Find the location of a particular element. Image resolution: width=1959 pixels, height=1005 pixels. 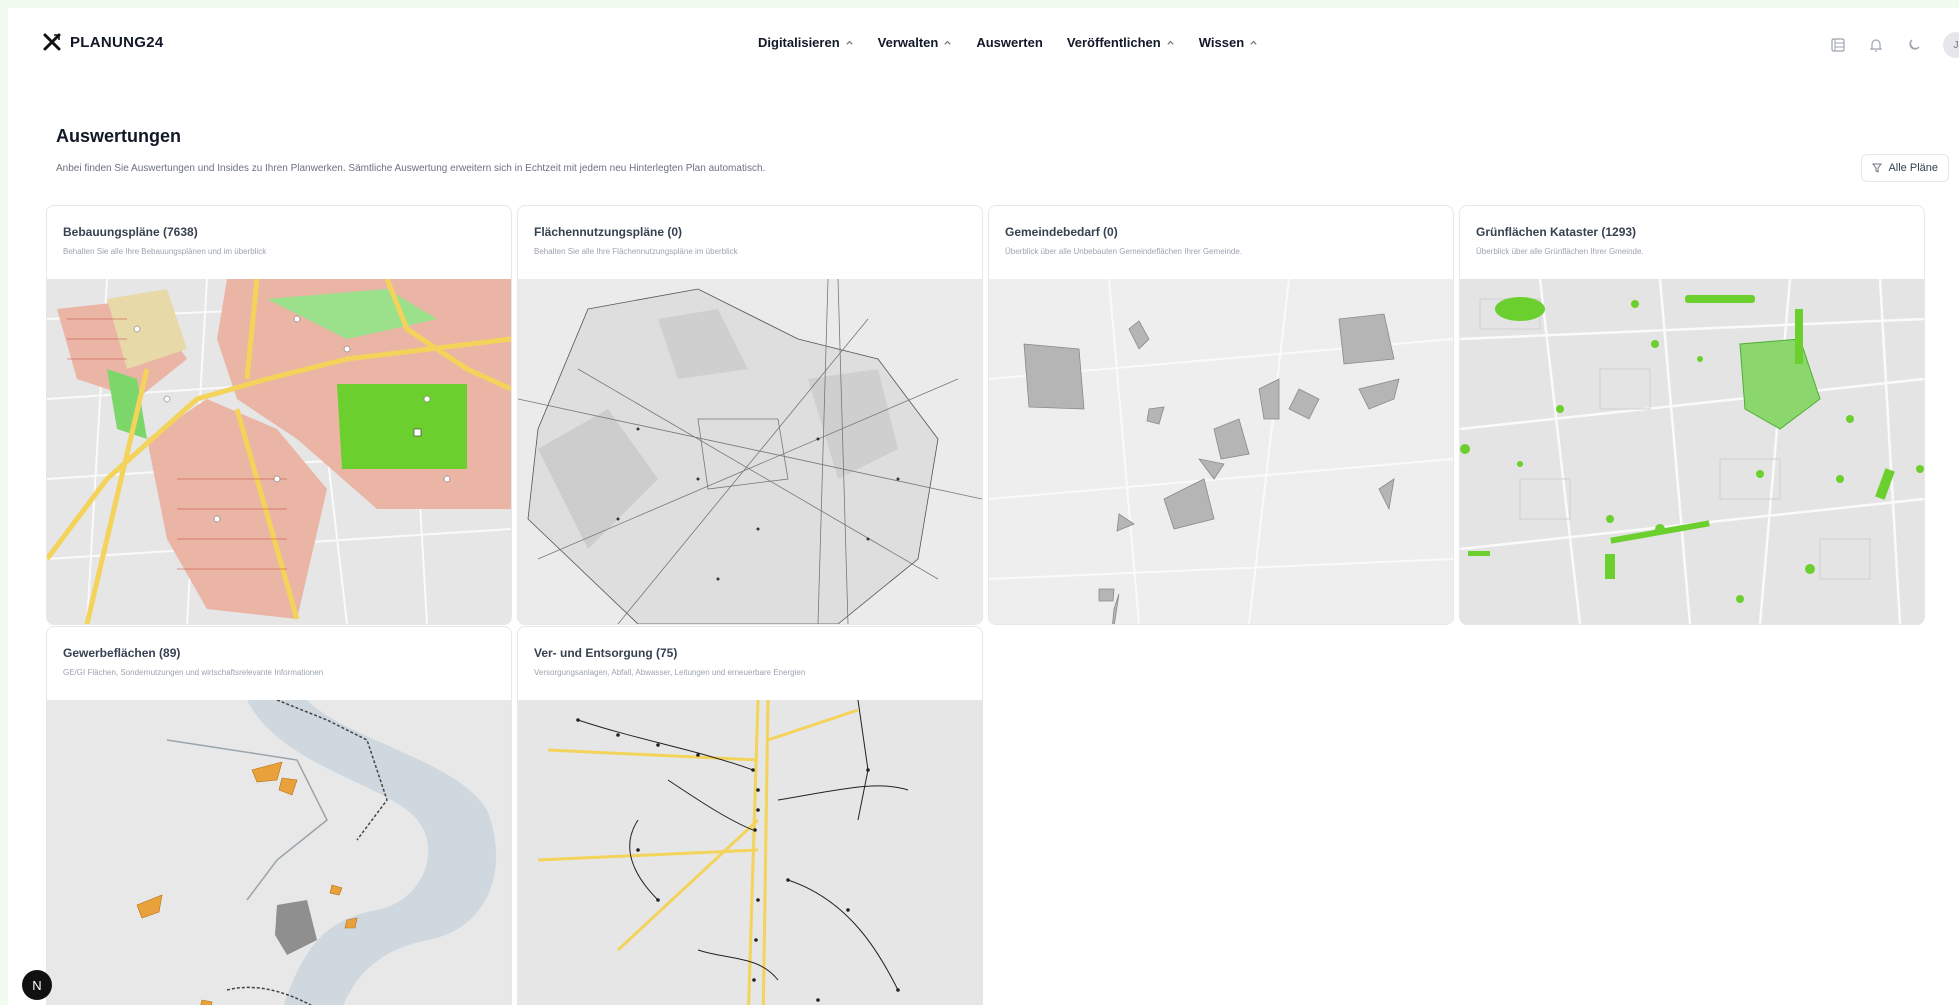

card-title: Gewerbeflächen (89) is located at coordinates (122, 653).